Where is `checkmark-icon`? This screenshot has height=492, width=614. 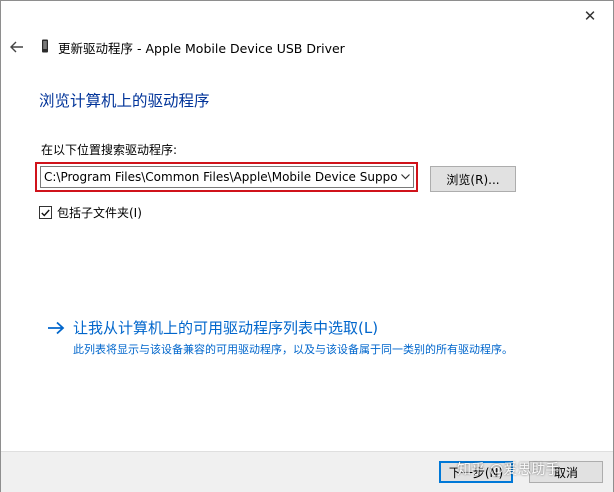 checkmark-icon is located at coordinates (45, 213).